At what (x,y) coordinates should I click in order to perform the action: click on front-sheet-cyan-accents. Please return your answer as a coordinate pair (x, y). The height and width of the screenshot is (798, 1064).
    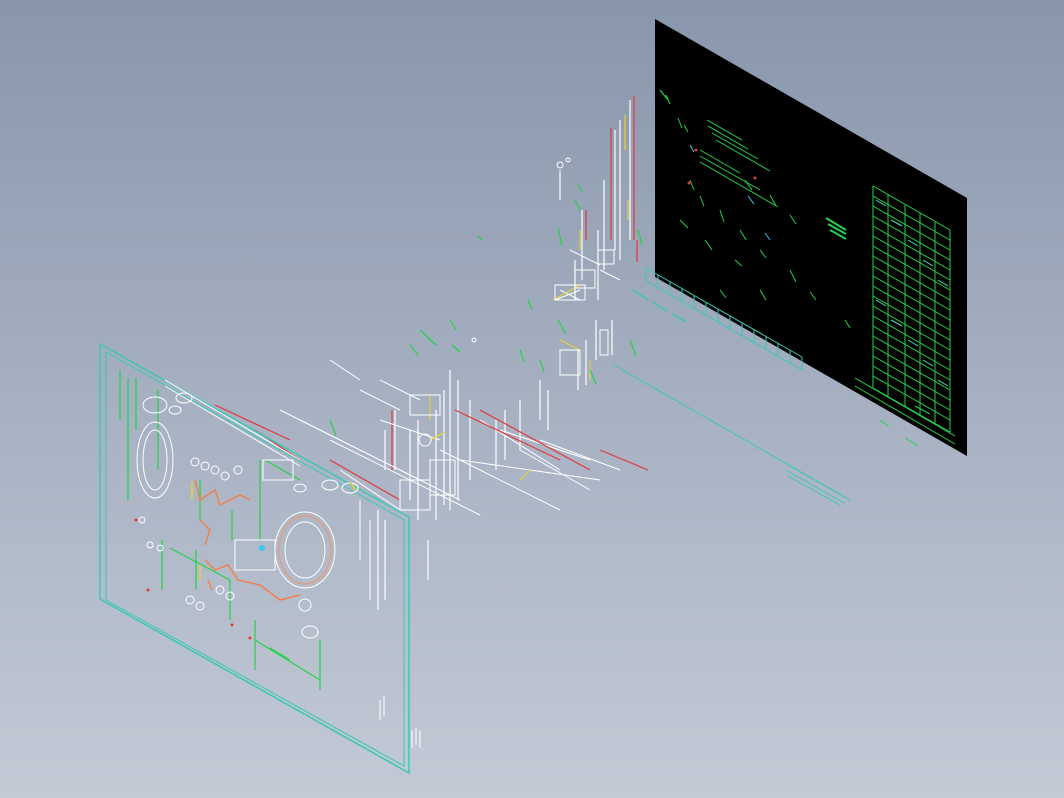
    Looking at the image, I should click on (262, 548).